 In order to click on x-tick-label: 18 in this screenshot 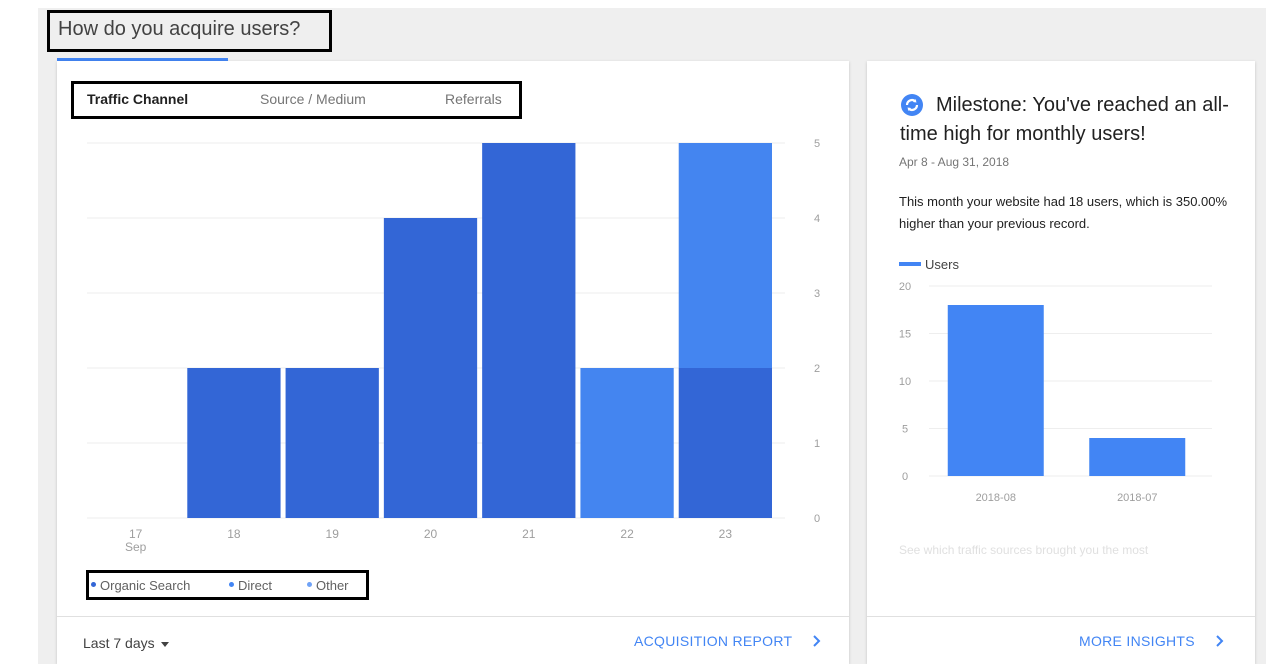, I will do `click(234, 534)`.